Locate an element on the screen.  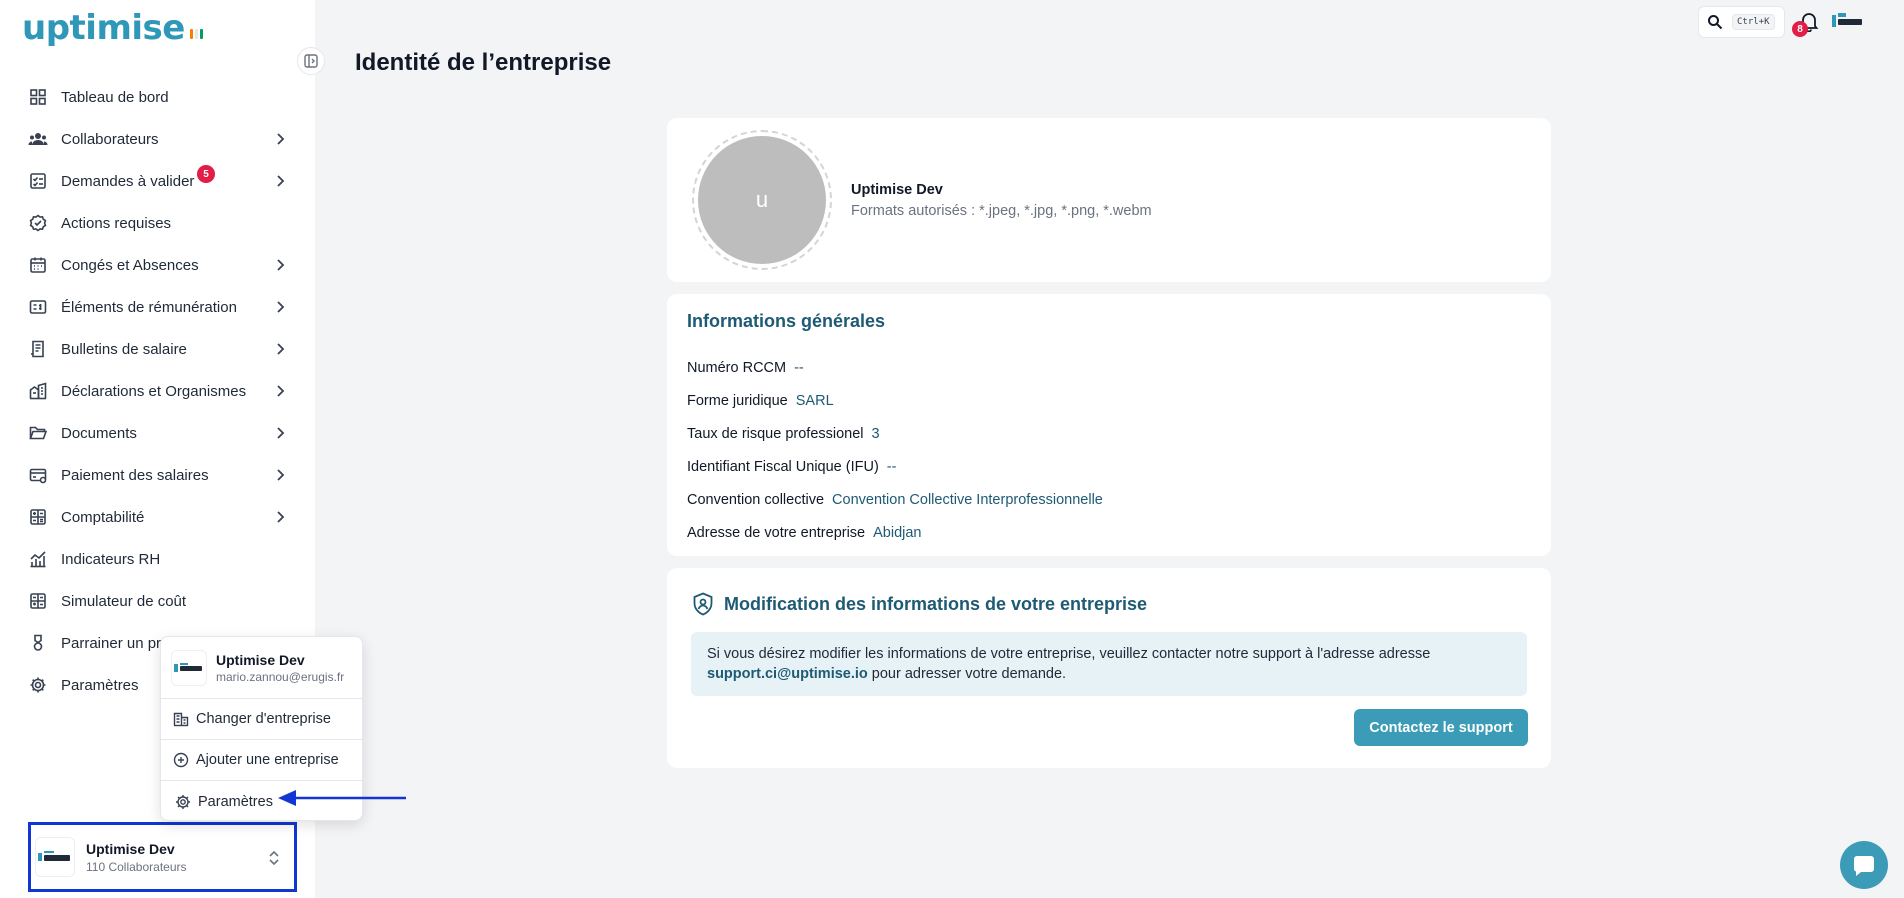
info-row-forme-juridique: Forme juridique SARL is located at coordinates (895, 409).